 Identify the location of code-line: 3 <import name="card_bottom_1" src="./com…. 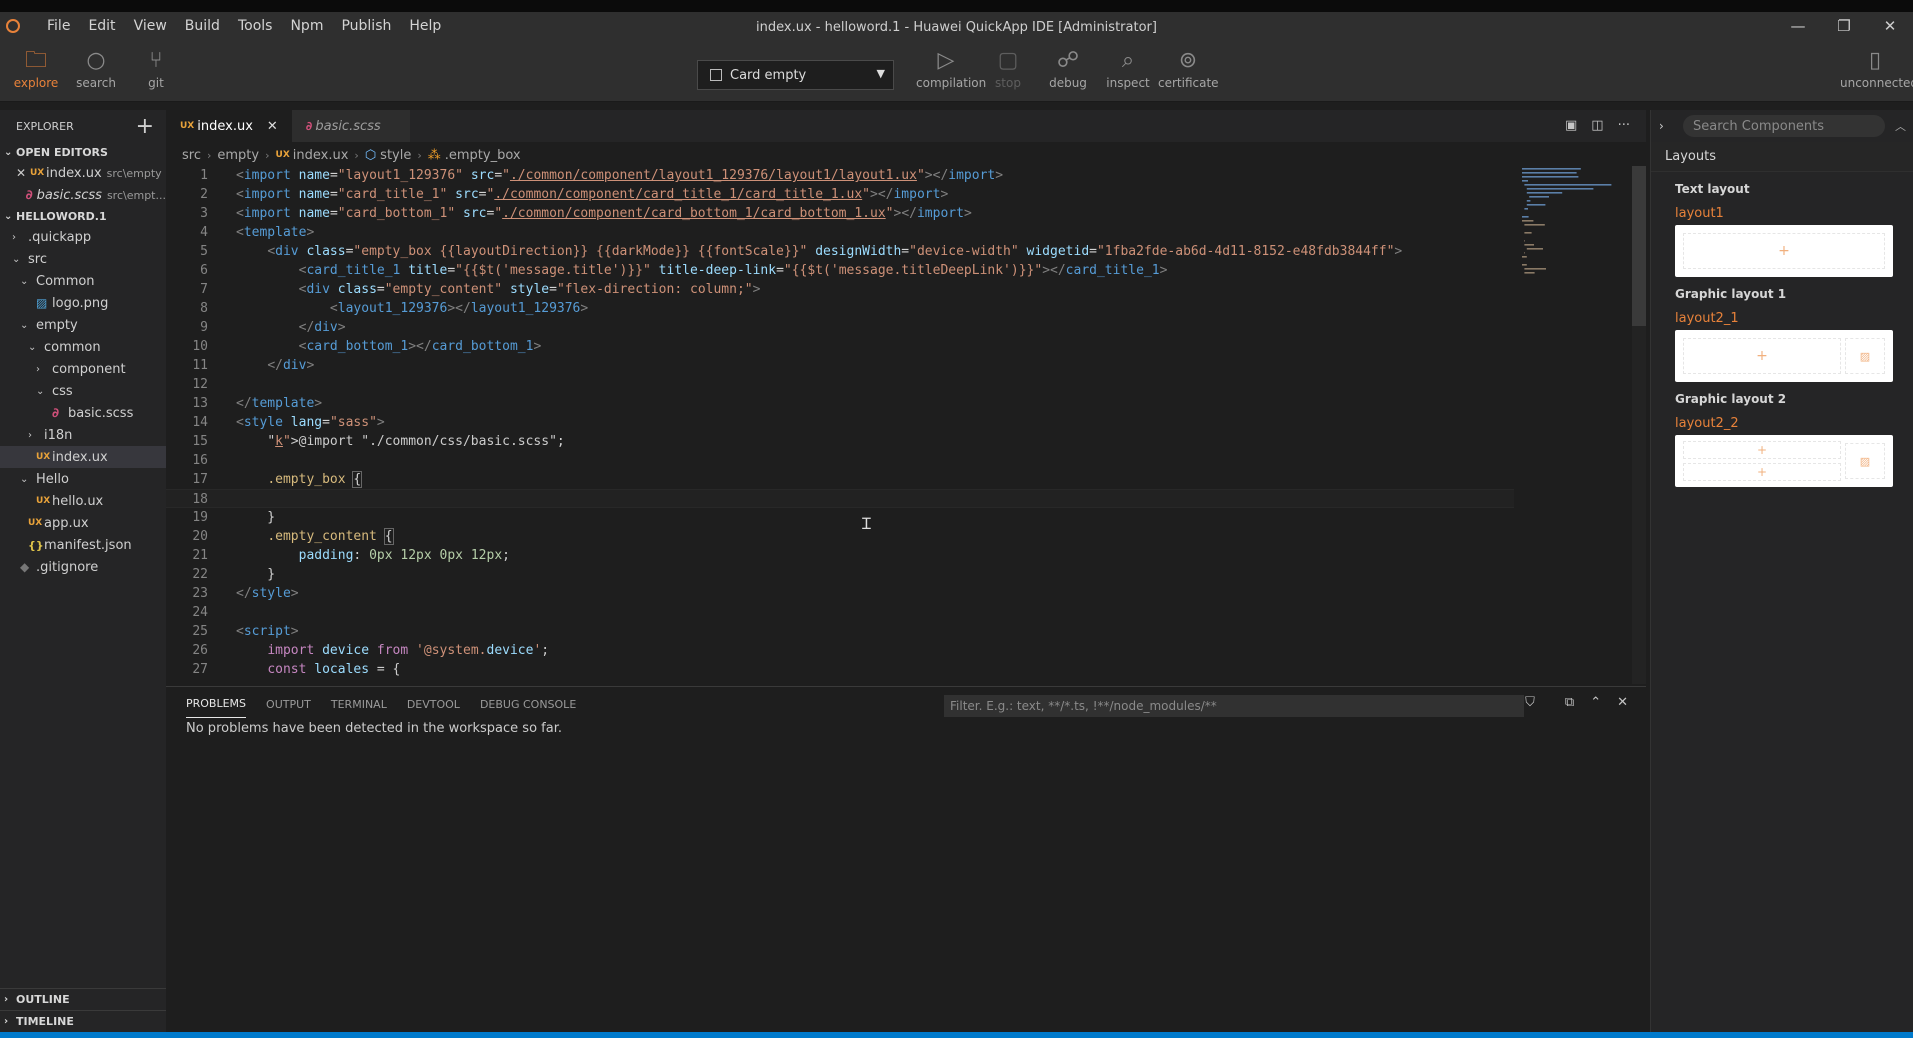
(840, 213).